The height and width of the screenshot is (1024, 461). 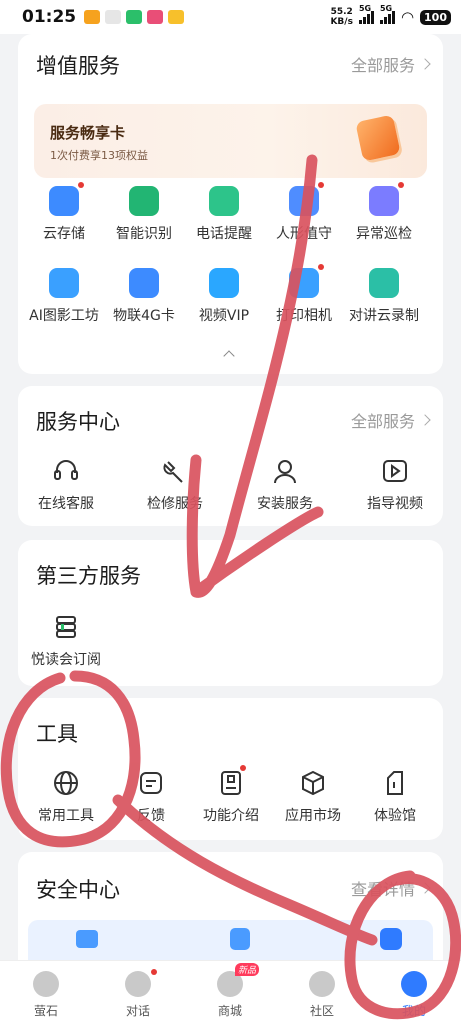 I want to click on service-item-online-support: 在线客服, so click(x=66, y=484).